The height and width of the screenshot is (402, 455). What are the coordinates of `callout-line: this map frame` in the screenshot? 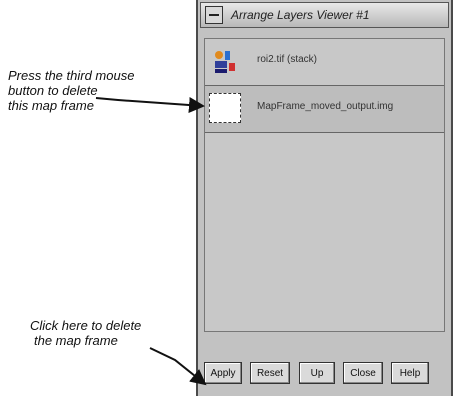 It's located at (51, 105).